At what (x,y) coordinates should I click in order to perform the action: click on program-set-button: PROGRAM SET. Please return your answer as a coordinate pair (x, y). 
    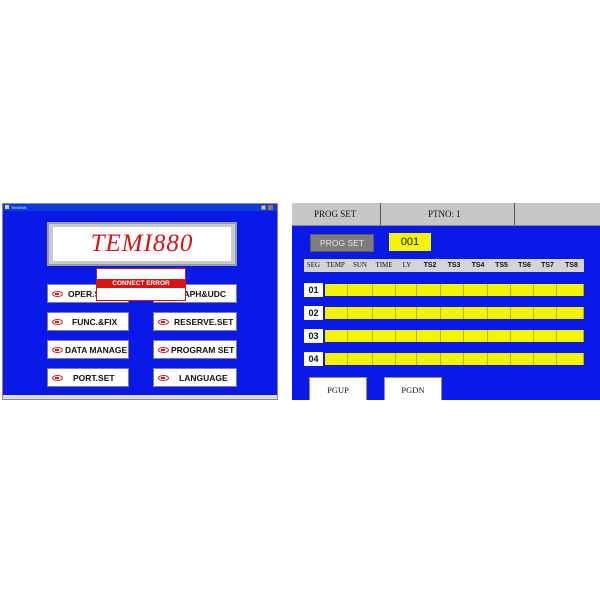
    Looking at the image, I should click on (195, 349).